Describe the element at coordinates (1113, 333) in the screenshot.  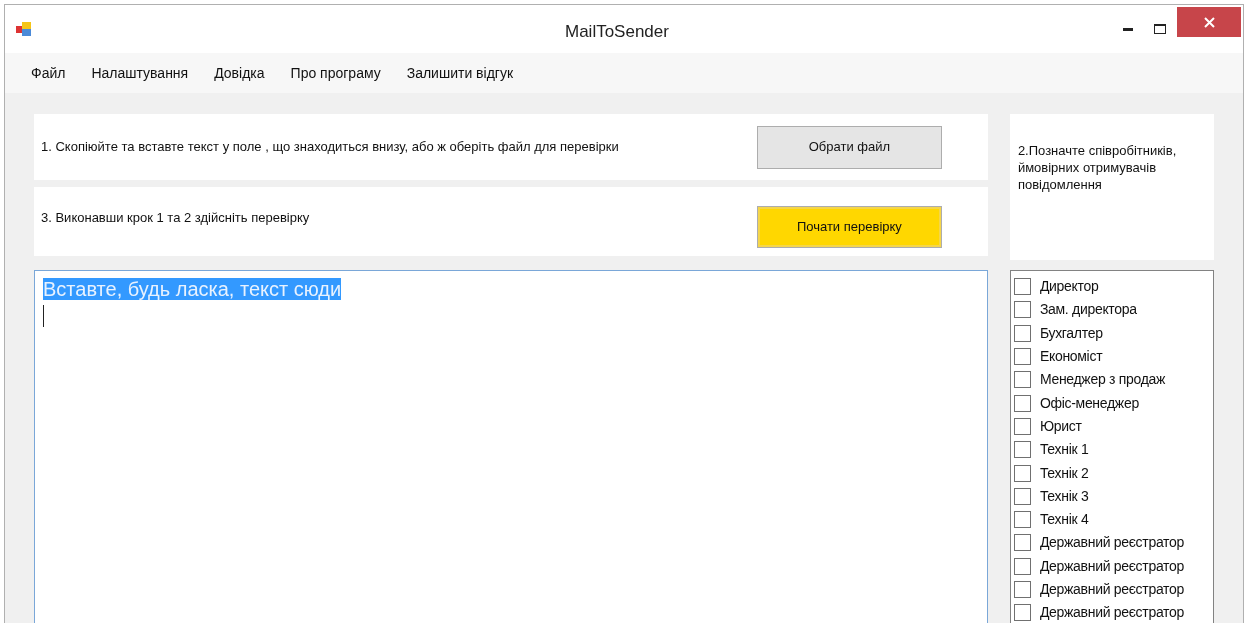
I see `recipient-checkbox: Бухгалтер` at that location.